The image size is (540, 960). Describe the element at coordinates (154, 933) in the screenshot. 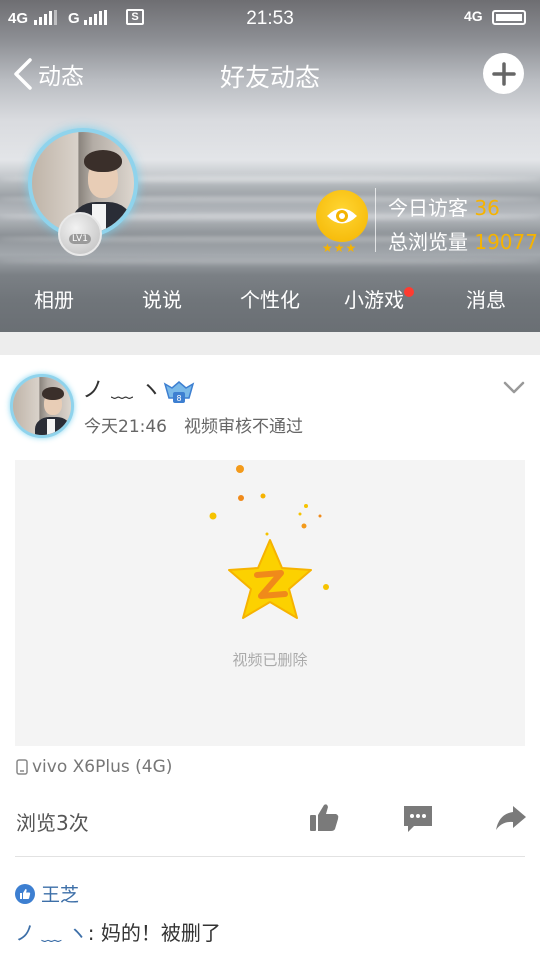

I see `comment-text: : 妈的！被删了` at that location.